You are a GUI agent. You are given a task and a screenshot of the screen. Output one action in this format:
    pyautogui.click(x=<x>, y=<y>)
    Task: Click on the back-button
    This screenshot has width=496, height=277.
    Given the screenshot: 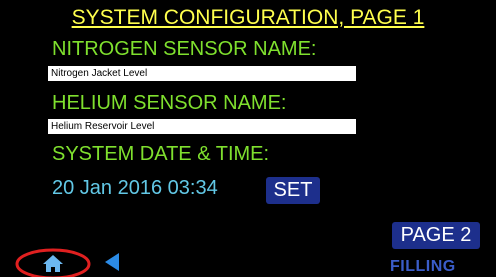 What is the action you would take?
    pyautogui.click(x=112, y=262)
    